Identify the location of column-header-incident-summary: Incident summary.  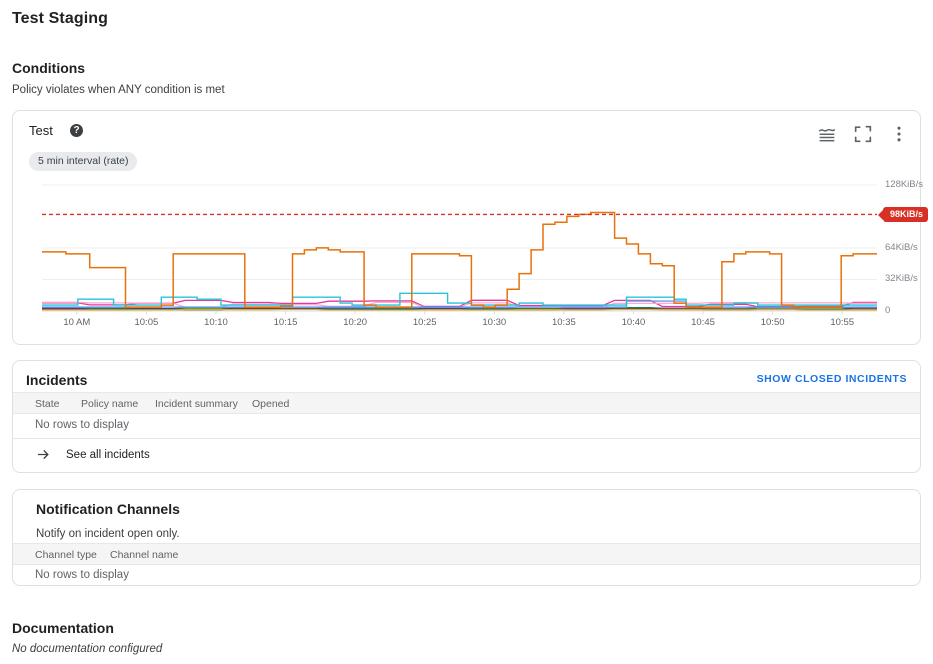
(196, 404).